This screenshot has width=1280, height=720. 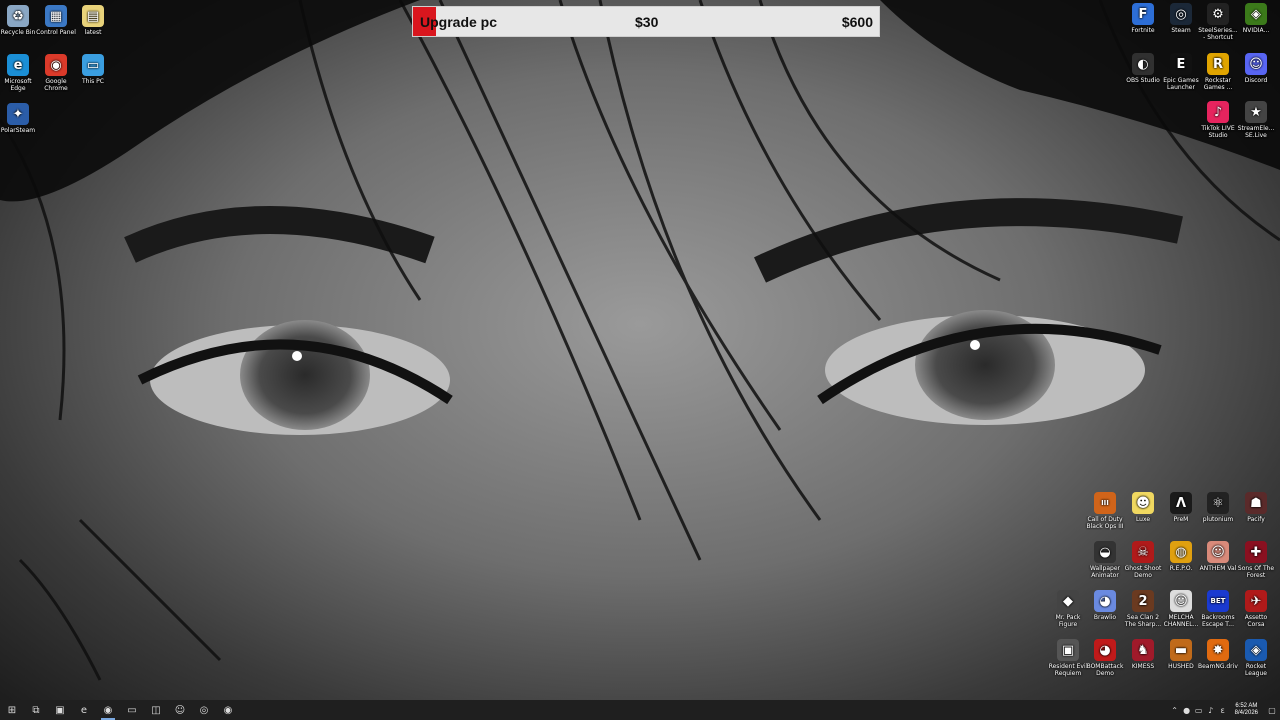 I want to click on discord-icon: ☺, so click(x=1256, y=64).